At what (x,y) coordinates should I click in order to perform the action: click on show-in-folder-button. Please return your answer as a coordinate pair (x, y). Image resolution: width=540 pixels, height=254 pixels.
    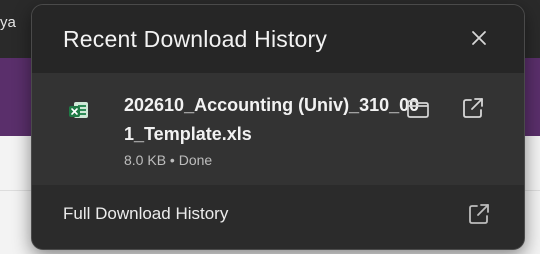
    Looking at the image, I should click on (418, 109).